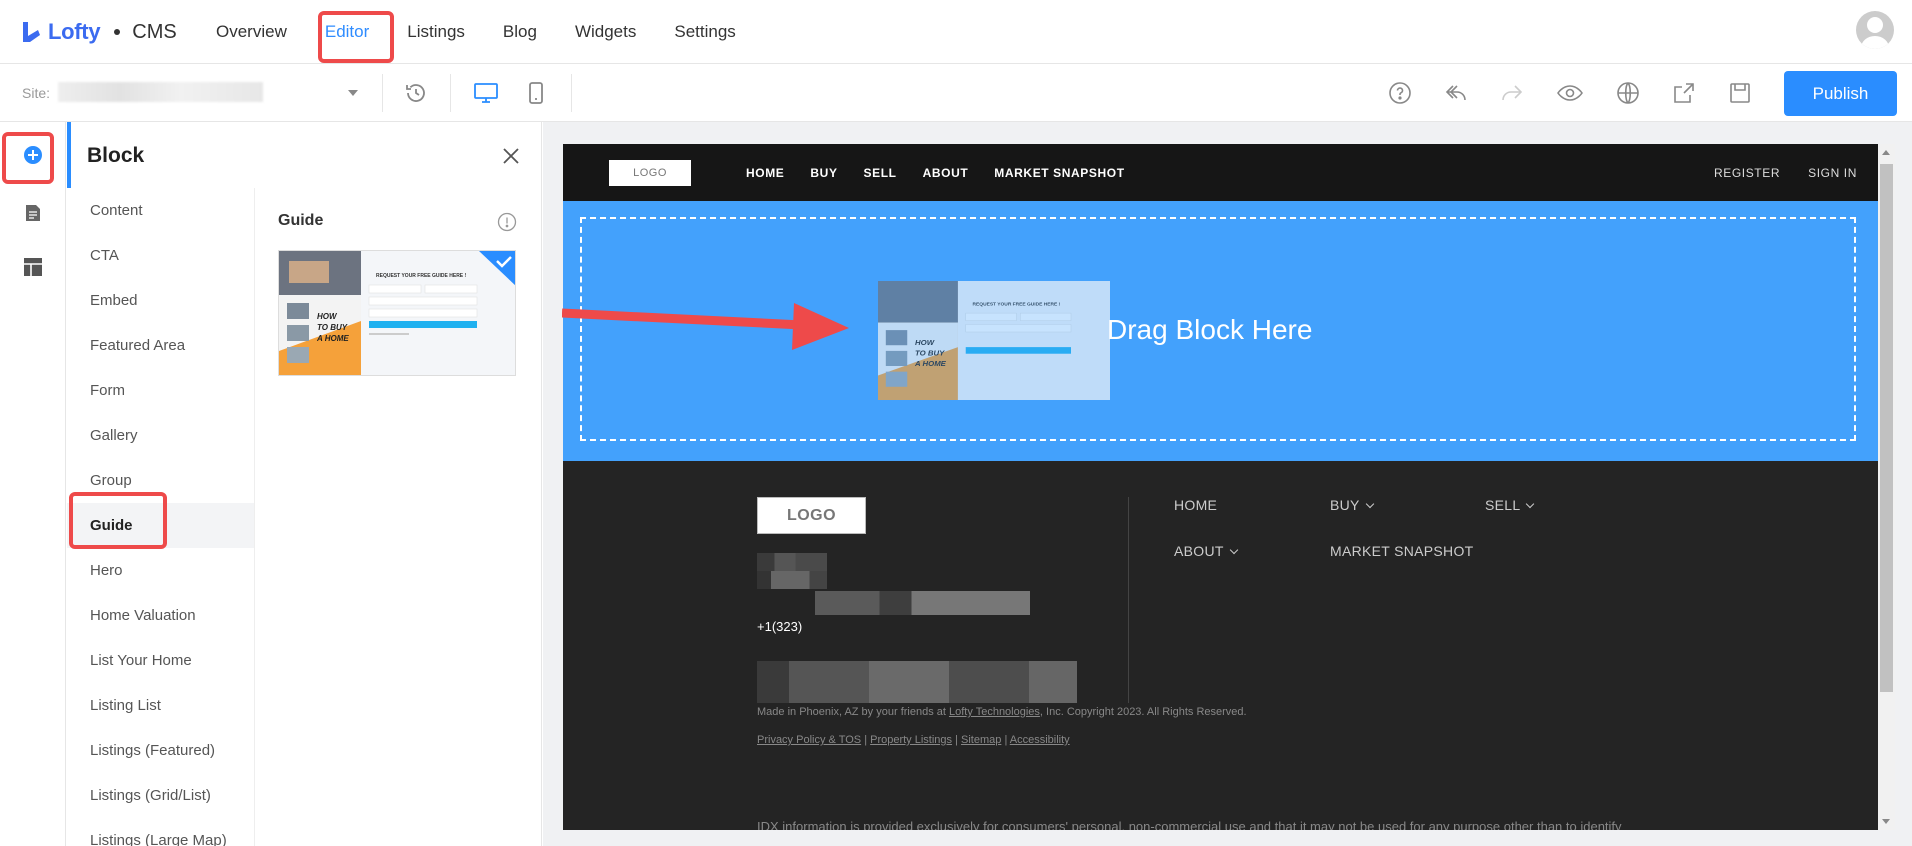 This screenshot has height=846, width=1912. Describe the element at coordinates (1512, 93) in the screenshot. I see `redo-icon` at that location.